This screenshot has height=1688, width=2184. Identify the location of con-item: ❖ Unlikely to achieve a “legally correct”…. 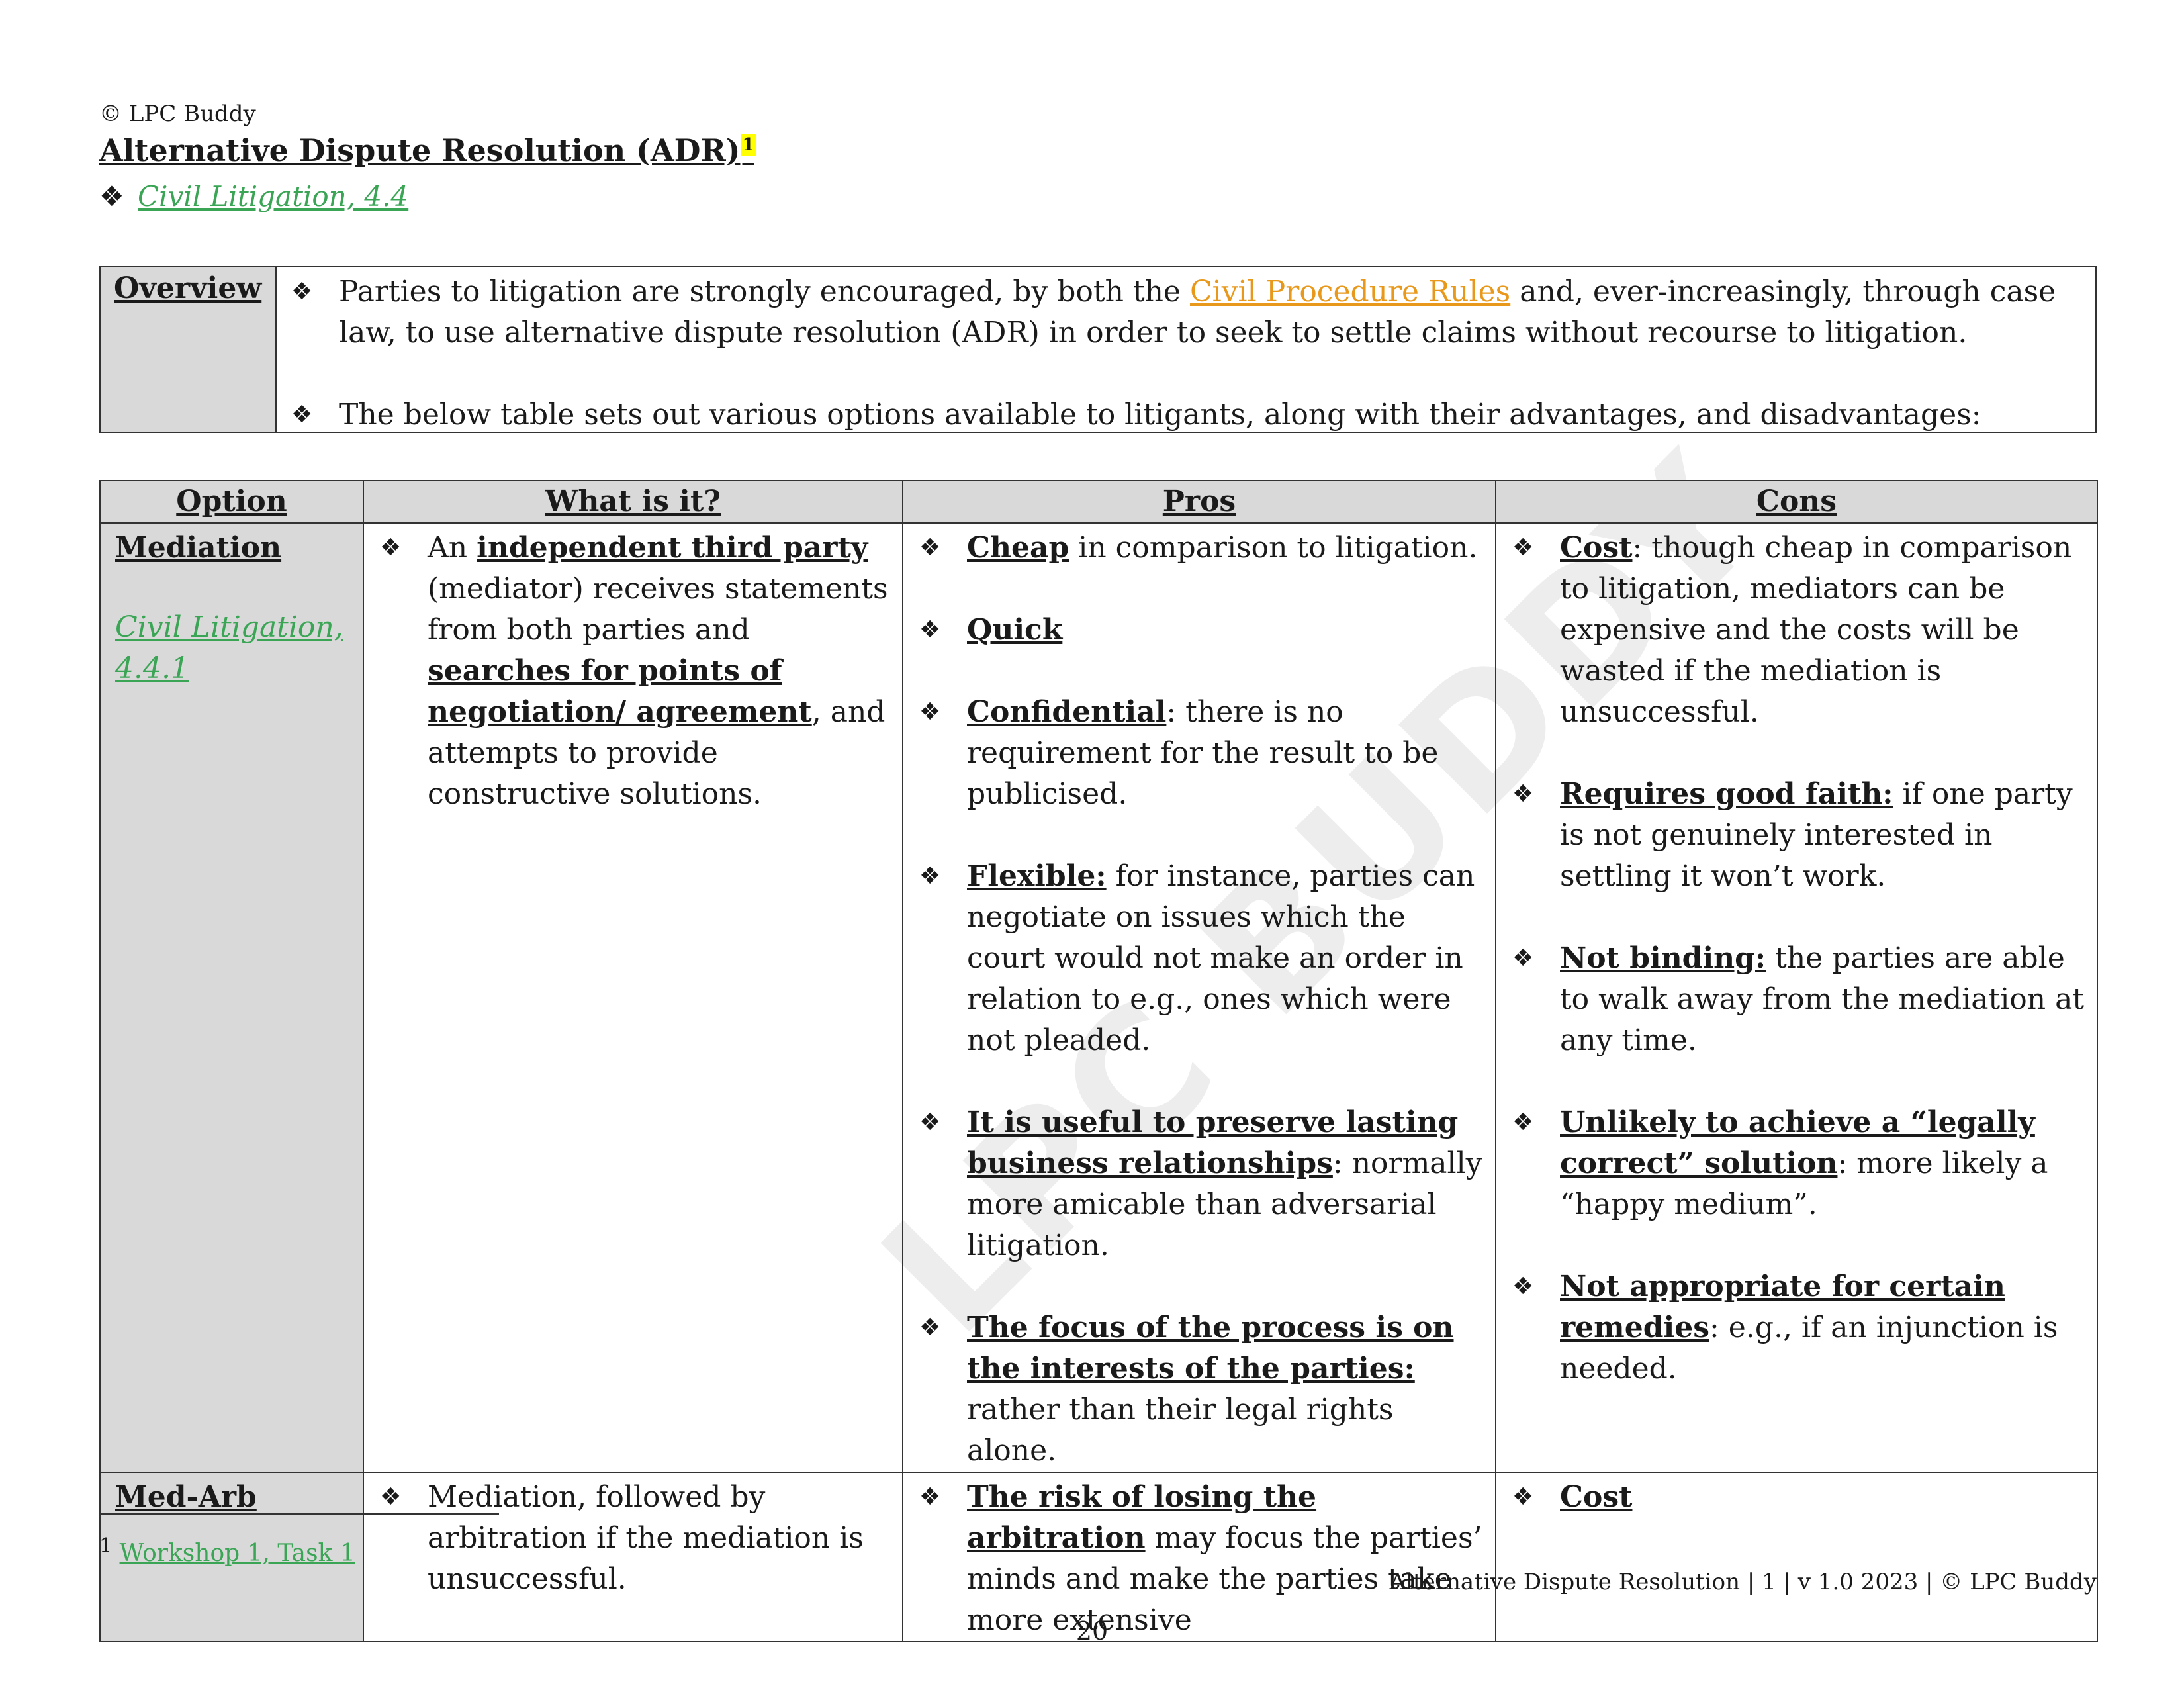
(1799, 1163).